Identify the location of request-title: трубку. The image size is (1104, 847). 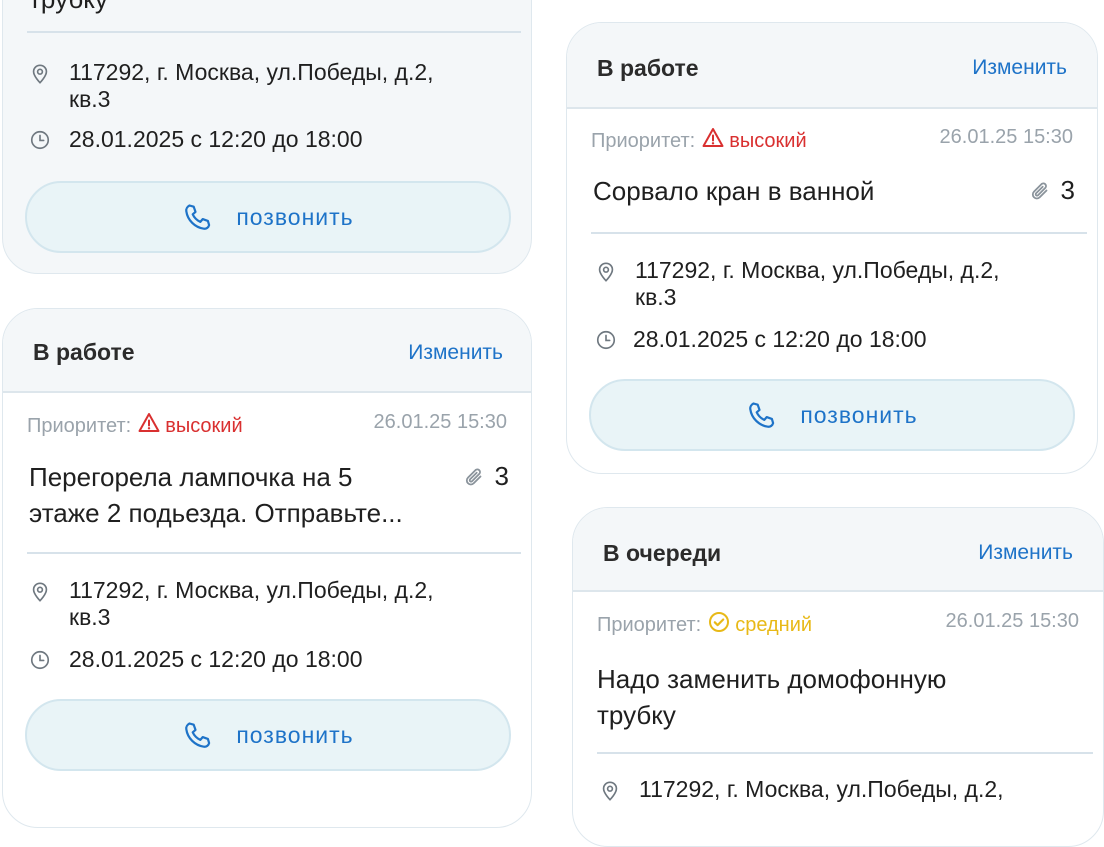
(68, 8).